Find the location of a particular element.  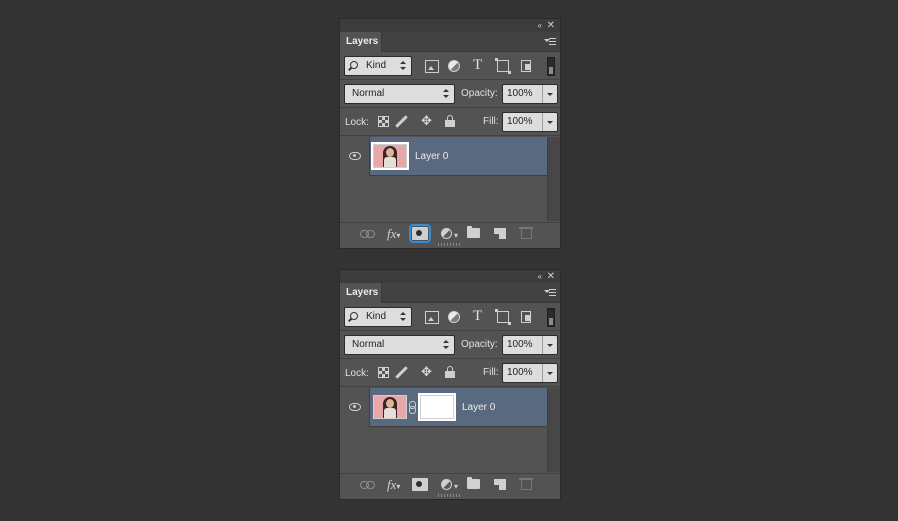

layer-mask-thumbnail is located at coordinates (437, 407).